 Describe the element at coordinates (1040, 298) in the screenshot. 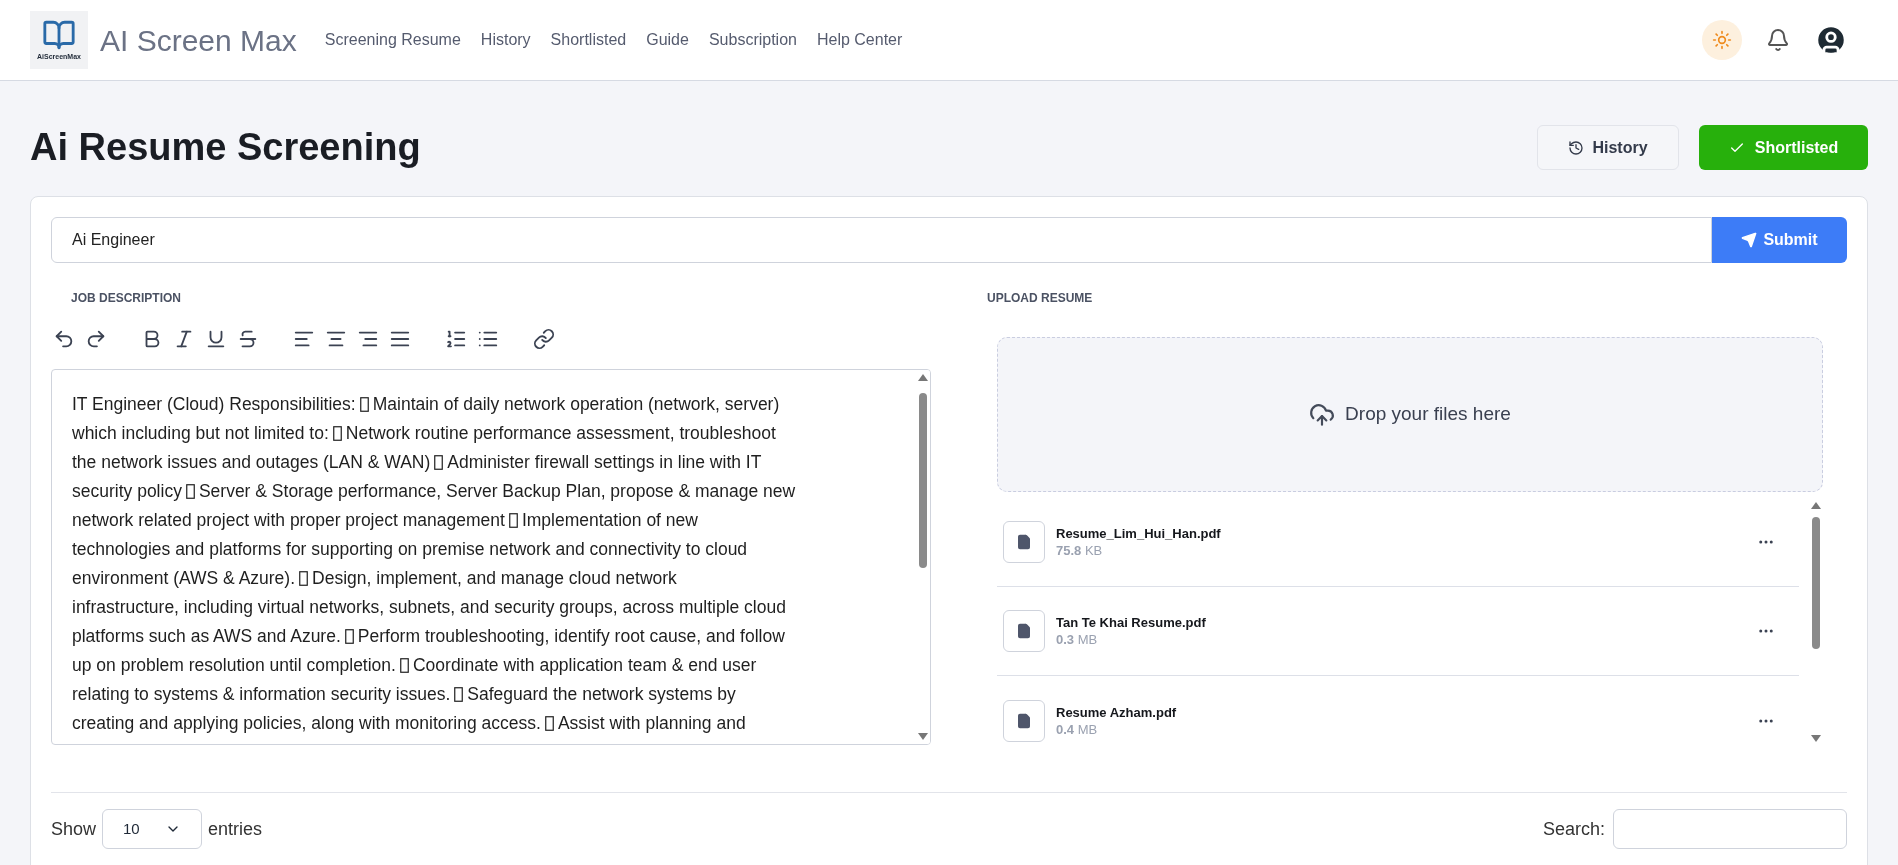

I see `section-label: UPLOAD RESUME` at that location.